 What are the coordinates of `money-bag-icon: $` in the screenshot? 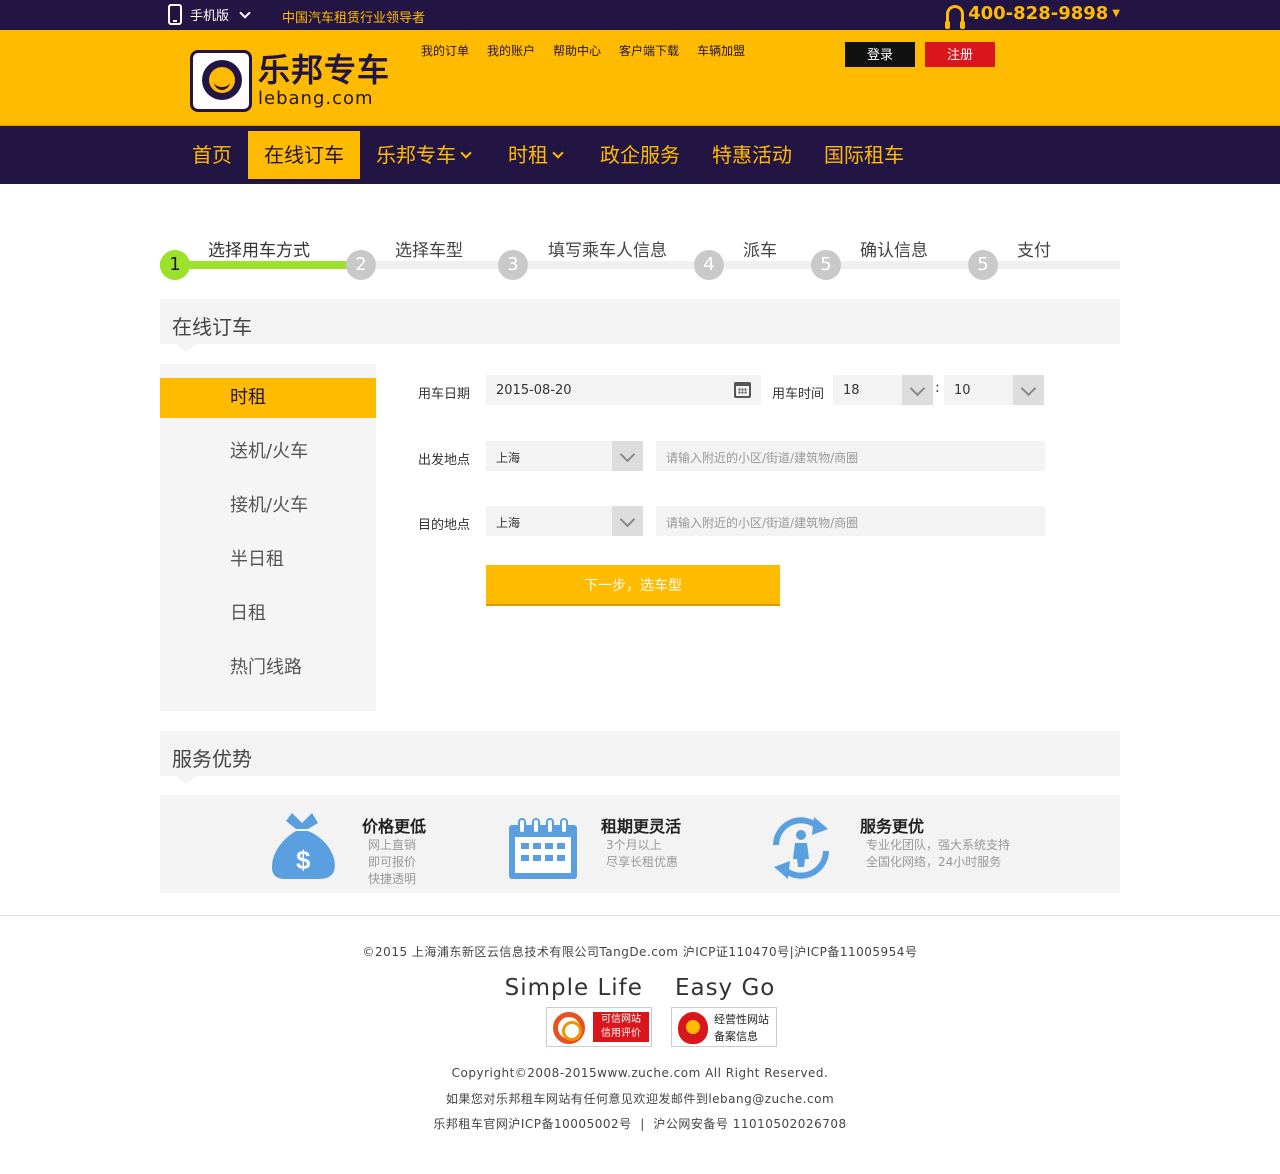 It's located at (303, 846).